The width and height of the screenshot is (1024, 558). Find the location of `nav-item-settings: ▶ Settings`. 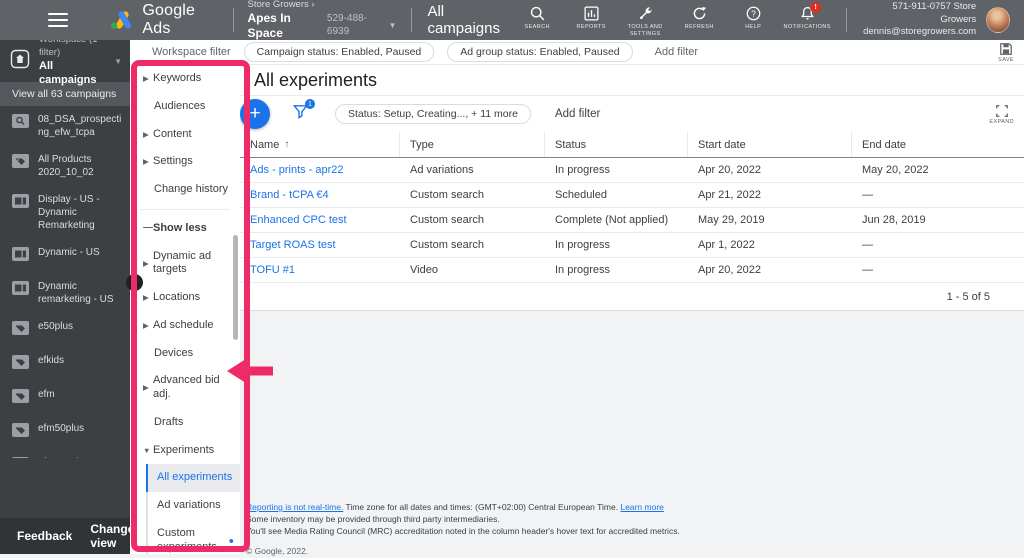

nav-item-settings: ▶ Settings is located at coordinates (185, 162).